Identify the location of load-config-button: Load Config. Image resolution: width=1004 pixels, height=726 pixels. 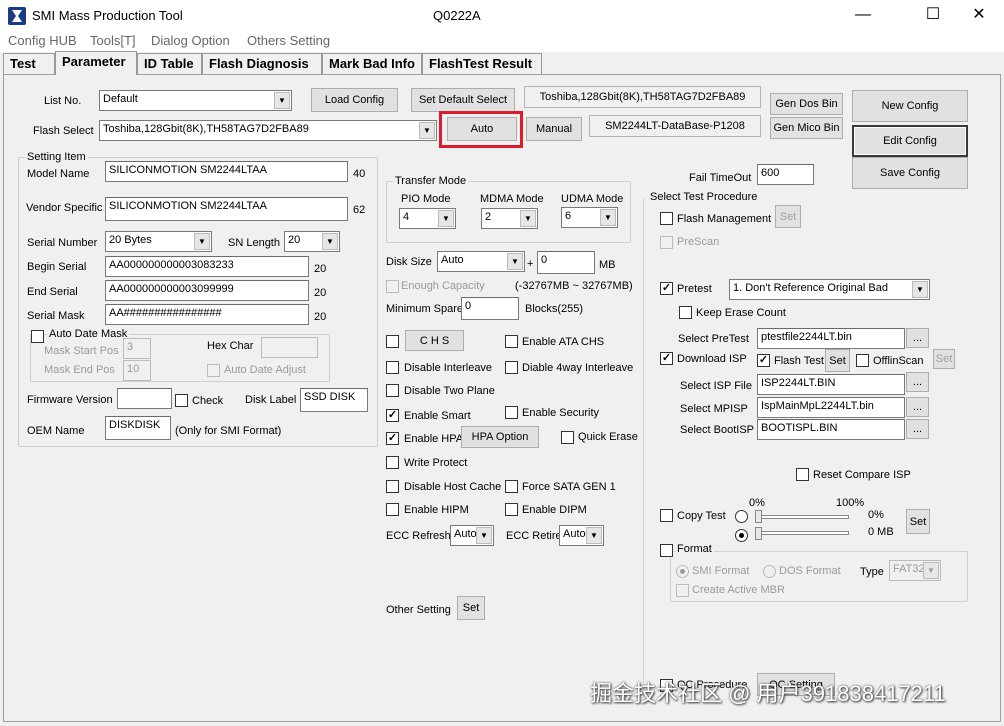
(354, 100).